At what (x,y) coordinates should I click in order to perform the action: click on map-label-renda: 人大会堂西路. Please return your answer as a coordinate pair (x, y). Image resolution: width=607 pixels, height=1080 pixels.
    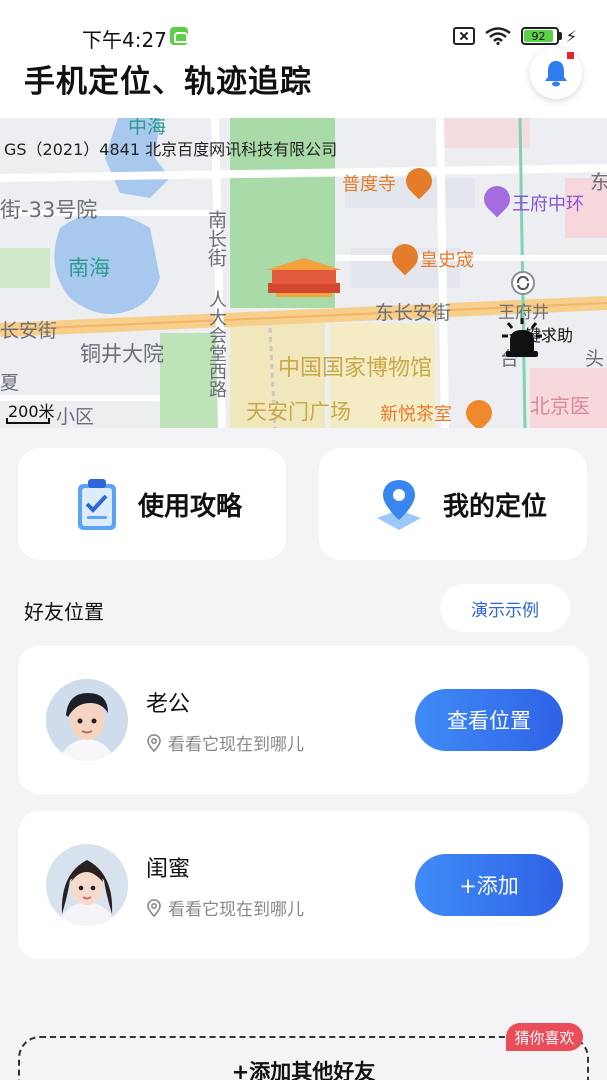
    Looking at the image, I should click on (216, 344).